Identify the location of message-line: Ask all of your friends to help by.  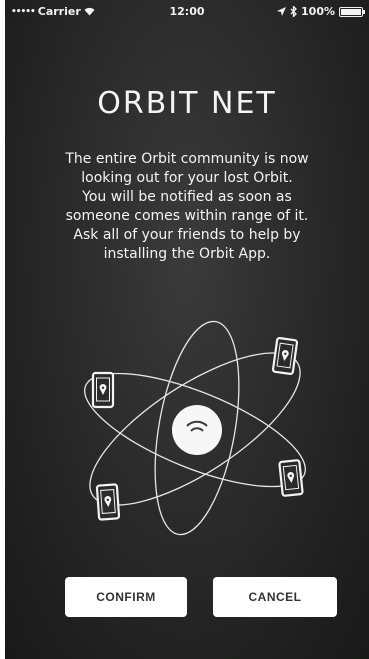
(187, 235).